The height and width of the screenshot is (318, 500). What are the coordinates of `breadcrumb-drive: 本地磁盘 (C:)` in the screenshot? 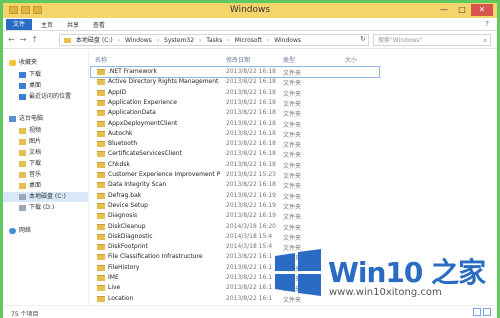 It's located at (94, 40).